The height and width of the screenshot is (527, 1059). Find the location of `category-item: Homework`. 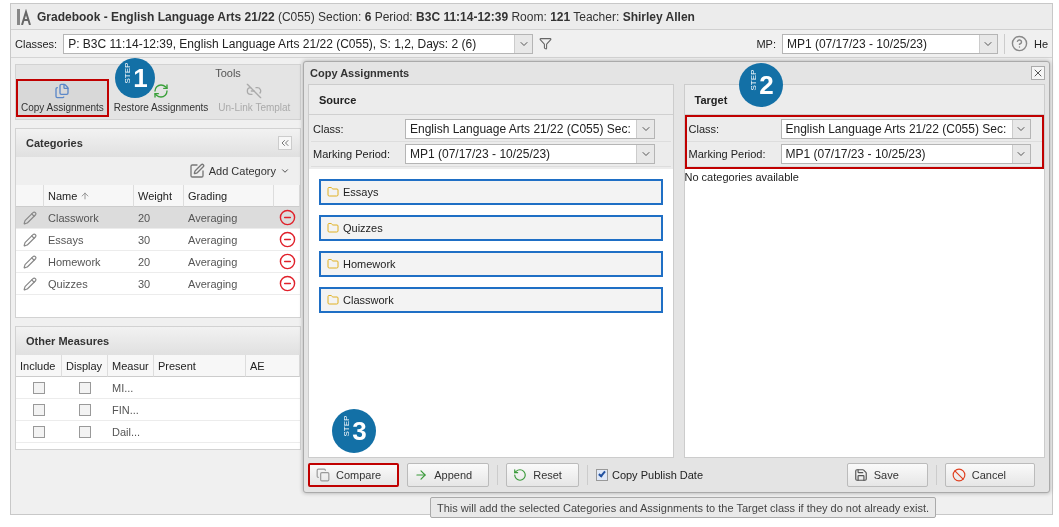

category-item: Homework is located at coordinates (491, 264).